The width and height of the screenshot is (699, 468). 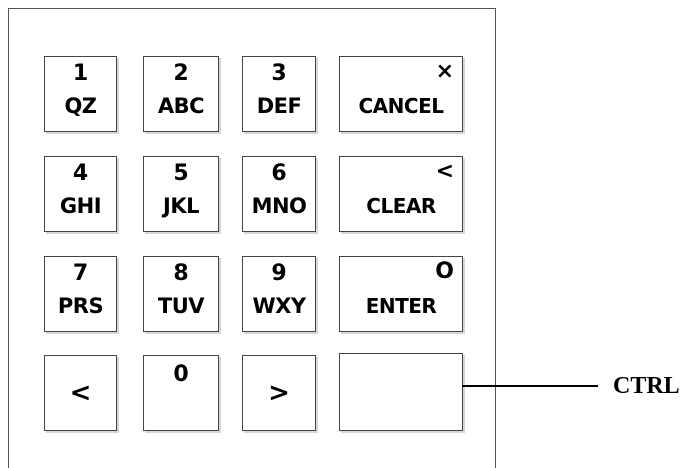 I want to click on key-7-number: 7, so click(x=80, y=273).